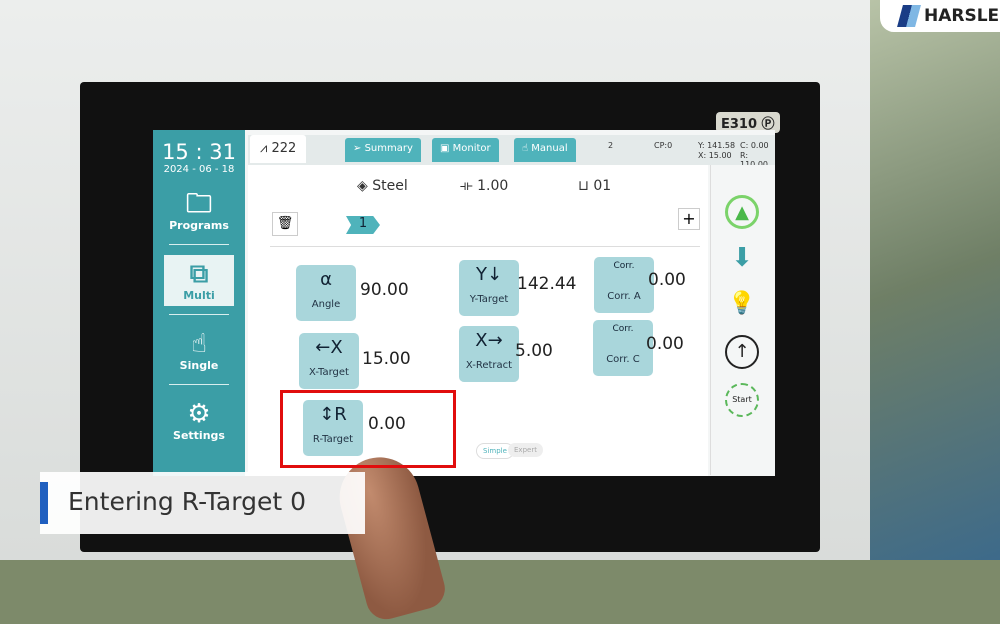  Describe the element at coordinates (717, 145) in the screenshot. I see `y-readout: Y: 141.58` at that location.